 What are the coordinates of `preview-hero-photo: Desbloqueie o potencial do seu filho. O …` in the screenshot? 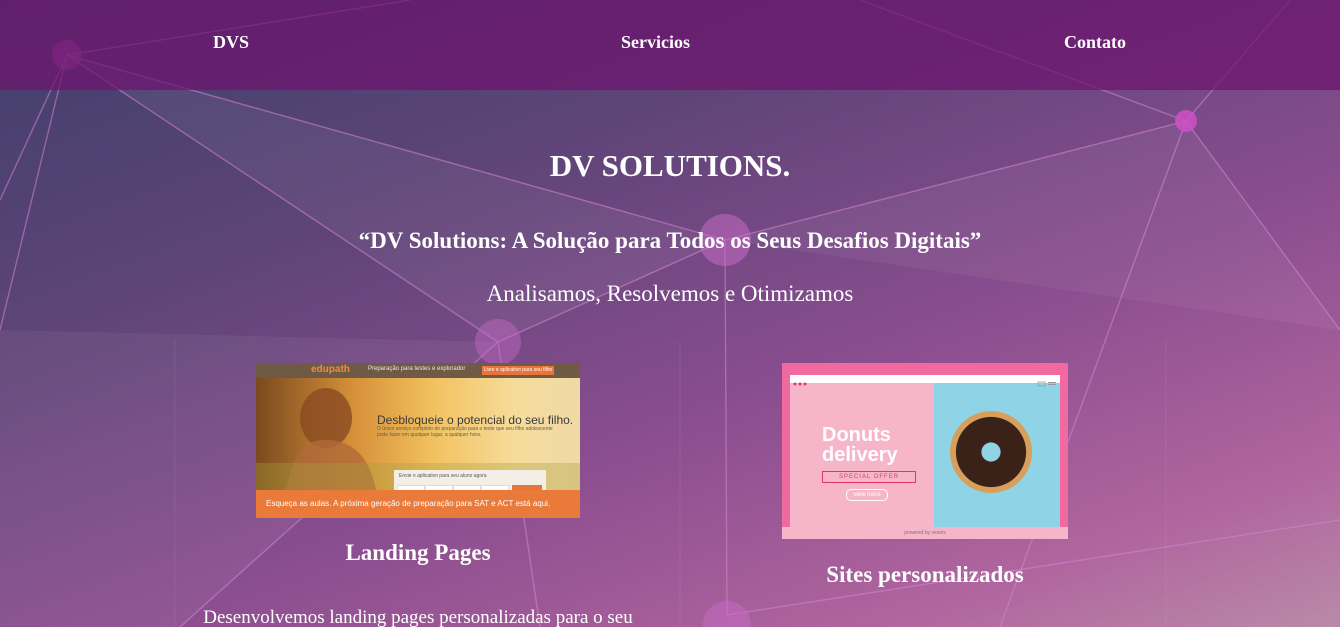 It's located at (418, 438).